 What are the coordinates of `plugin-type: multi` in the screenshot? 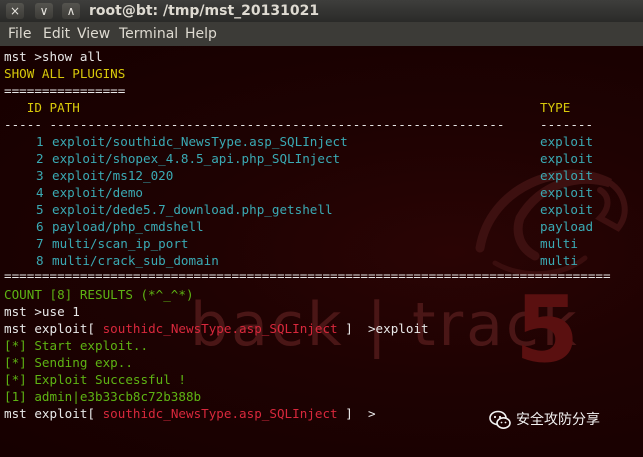 It's located at (559, 243).